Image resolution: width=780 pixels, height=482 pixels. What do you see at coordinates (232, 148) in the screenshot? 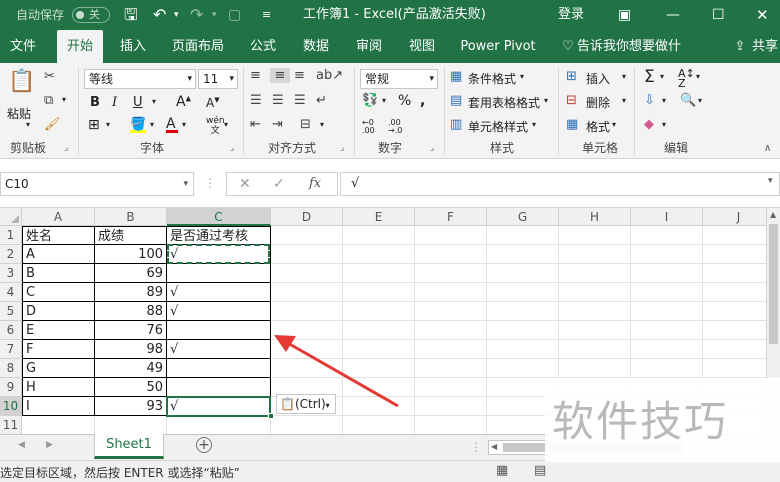
I see `font-launcher-icon: ⌟` at bounding box center [232, 148].